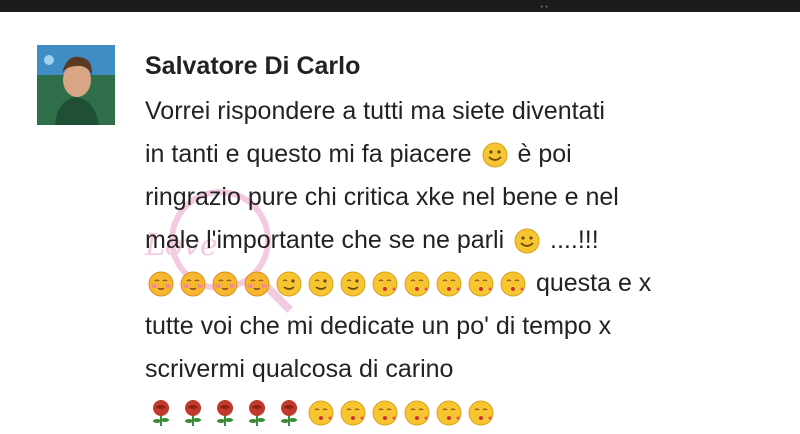  Describe the element at coordinates (544, 154) in the screenshot. I see `message-text: è poi` at that location.